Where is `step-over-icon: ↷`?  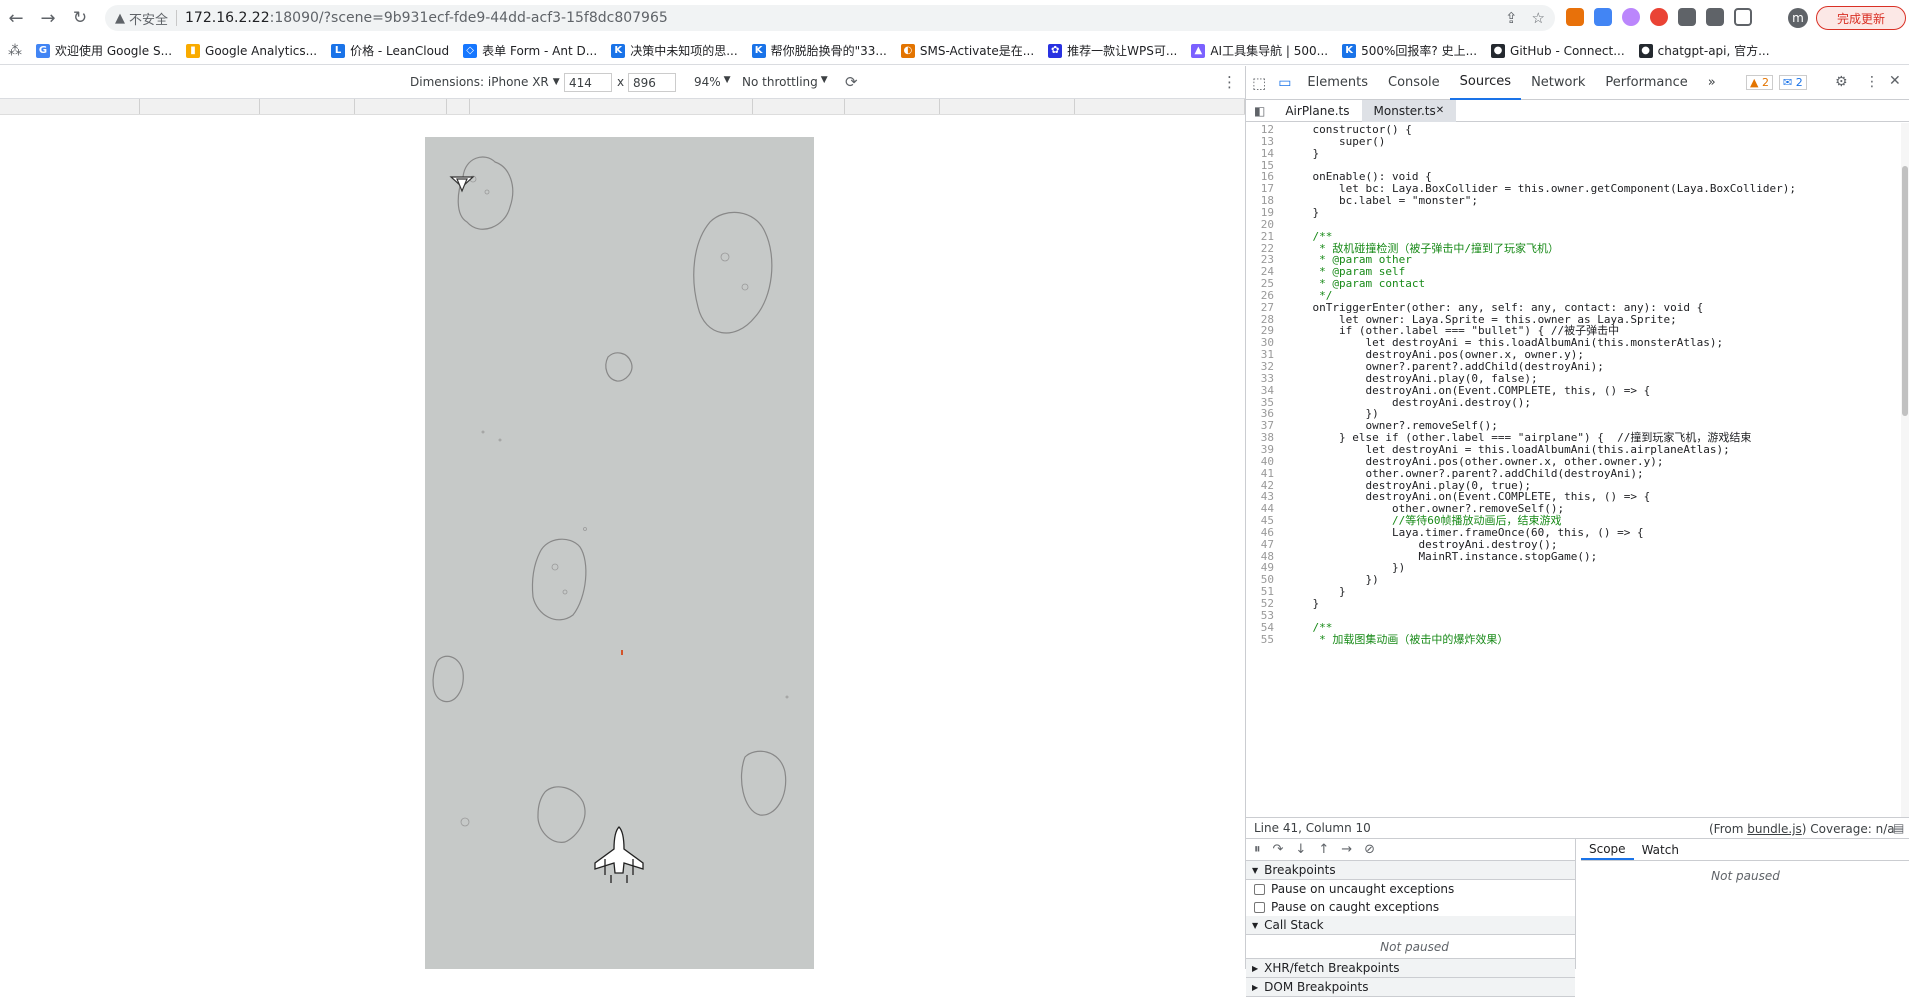 step-over-icon: ↷ is located at coordinates (1278, 849).